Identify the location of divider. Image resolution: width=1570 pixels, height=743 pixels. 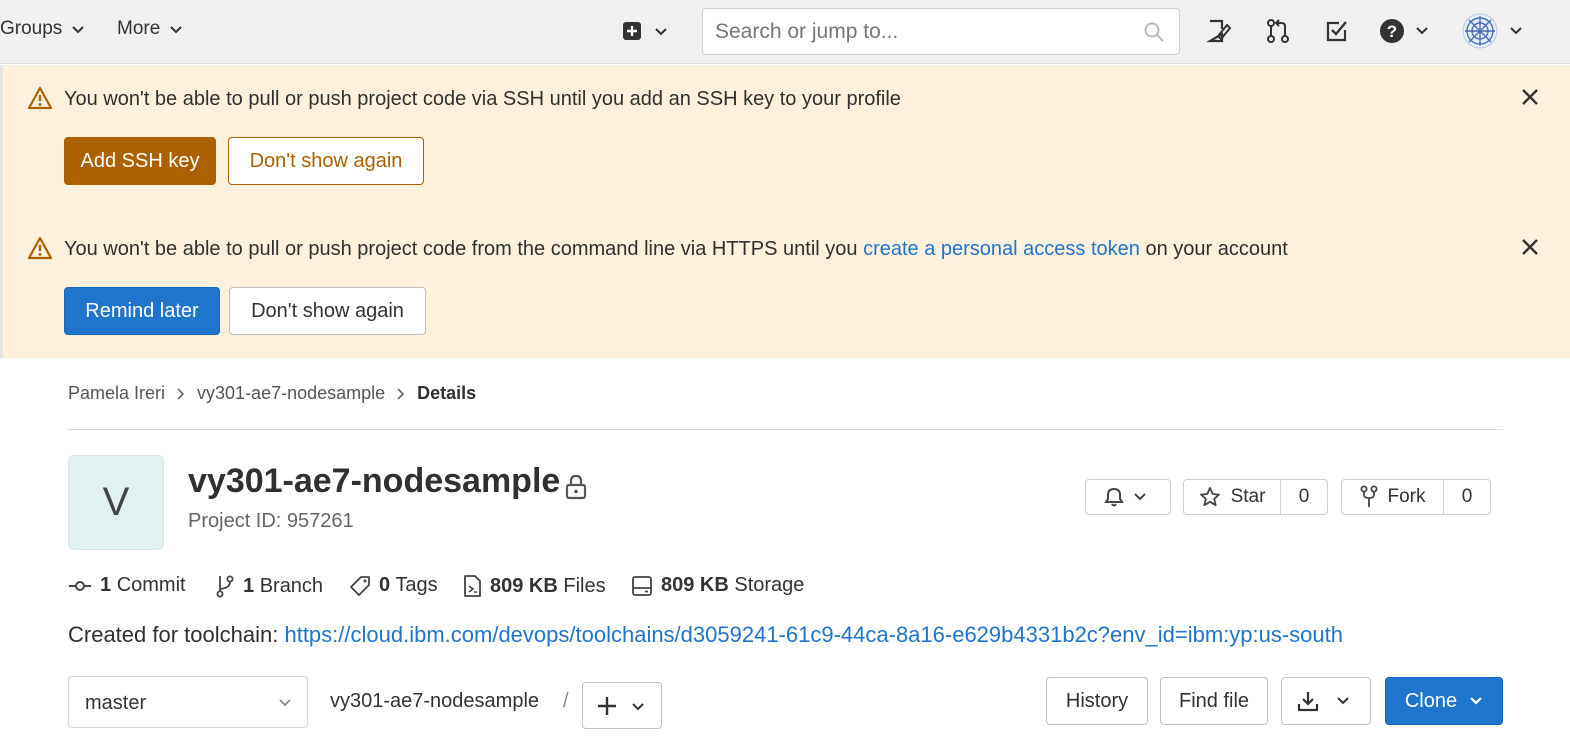
(785, 429).